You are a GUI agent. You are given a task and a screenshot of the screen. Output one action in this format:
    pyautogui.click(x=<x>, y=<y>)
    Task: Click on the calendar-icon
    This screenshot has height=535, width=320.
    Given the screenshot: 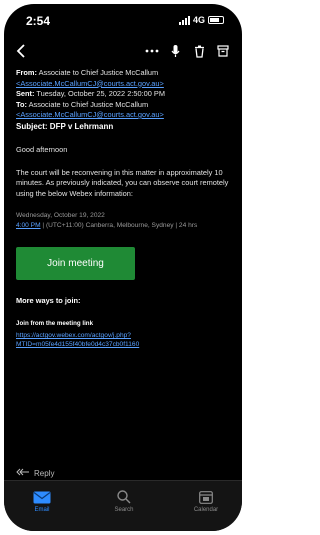 What is the action you would take?
    pyautogui.click(x=206, y=497)
    